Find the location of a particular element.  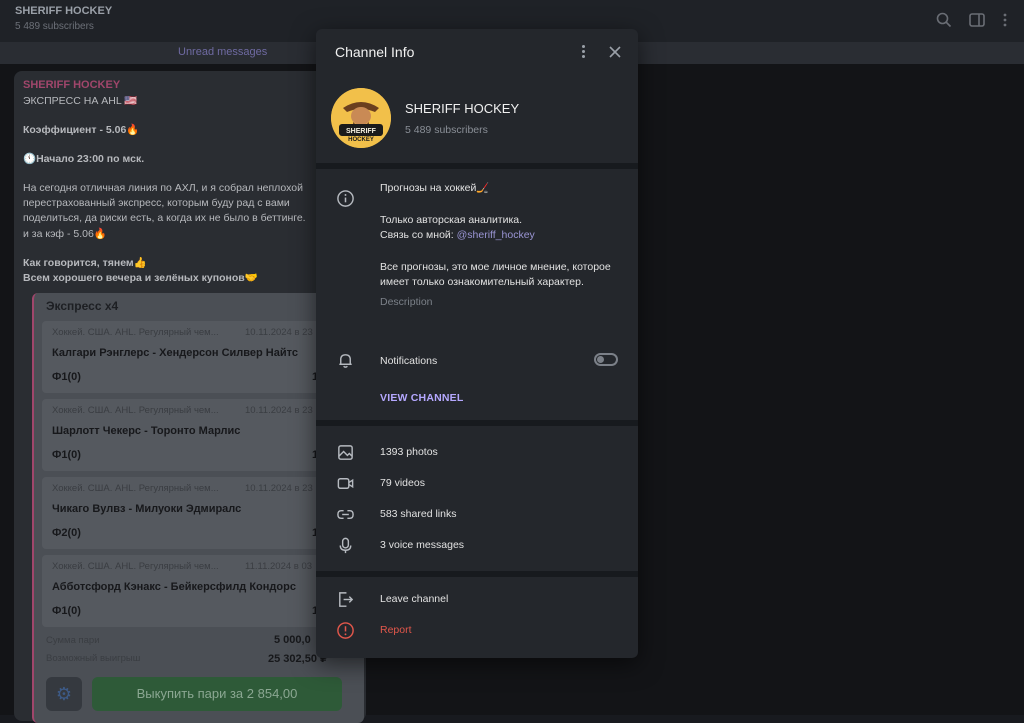

sheriff-logo-icon: SHERIFF HOCKEY is located at coordinates (361, 118).